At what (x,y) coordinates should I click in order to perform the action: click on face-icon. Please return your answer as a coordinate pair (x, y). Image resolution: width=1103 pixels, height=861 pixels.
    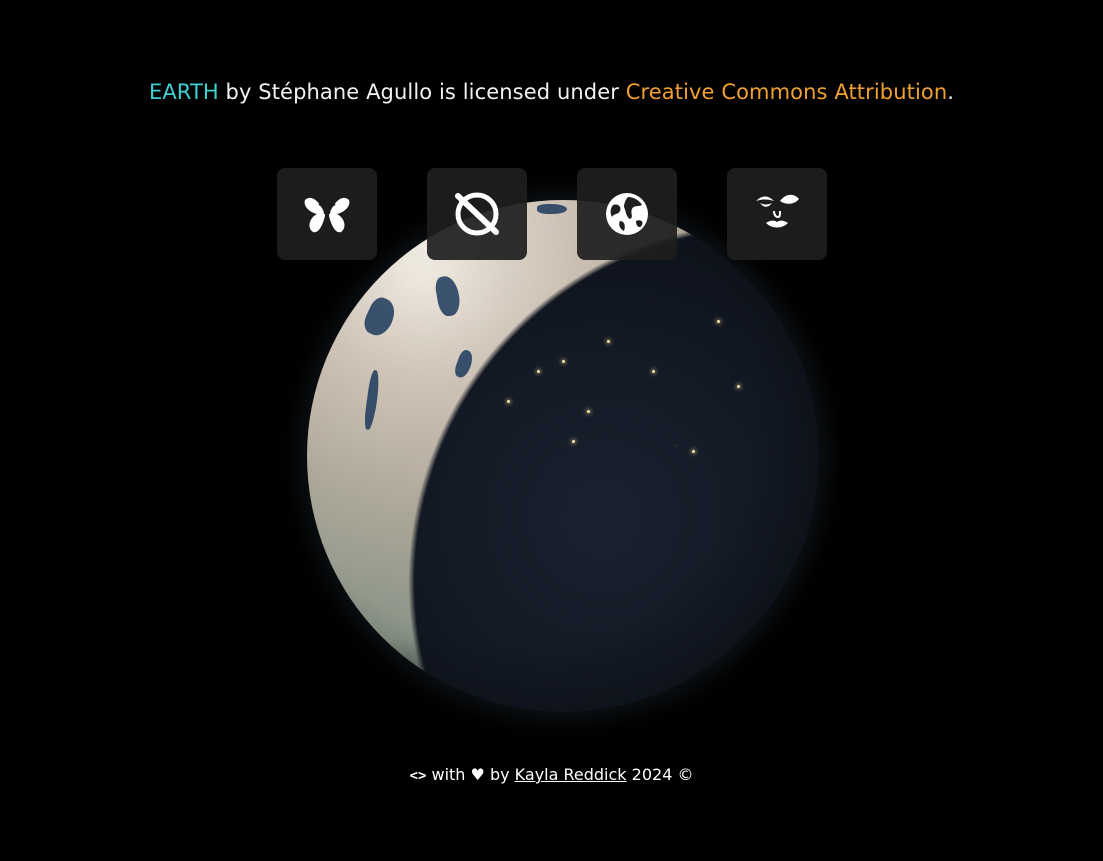
    Looking at the image, I should click on (777, 211).